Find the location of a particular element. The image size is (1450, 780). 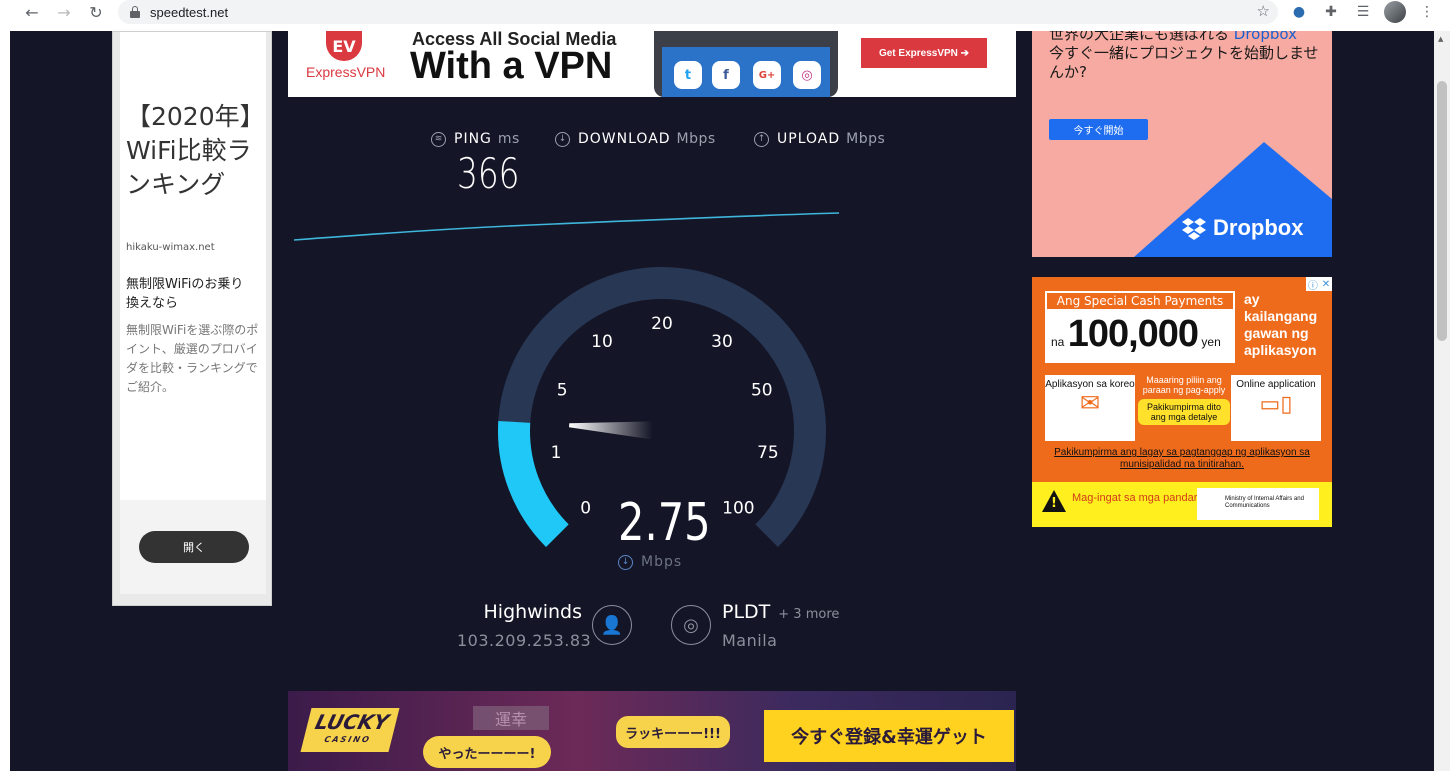

bookmark-star-icon: ☆ is located at coordinates (1263, 11).